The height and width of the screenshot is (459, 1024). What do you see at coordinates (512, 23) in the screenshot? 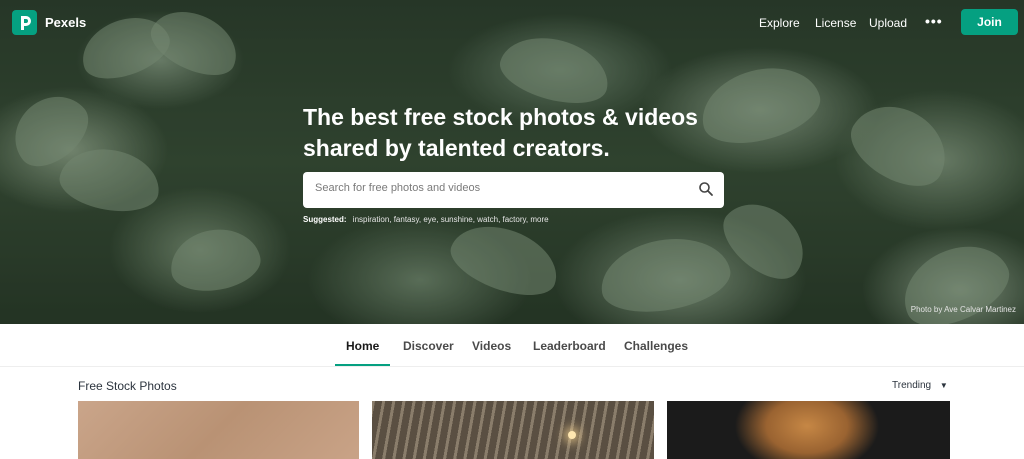
I see `top-nav: Pexels Explore License Upload ••• Join` at bounding box center [512, 23].